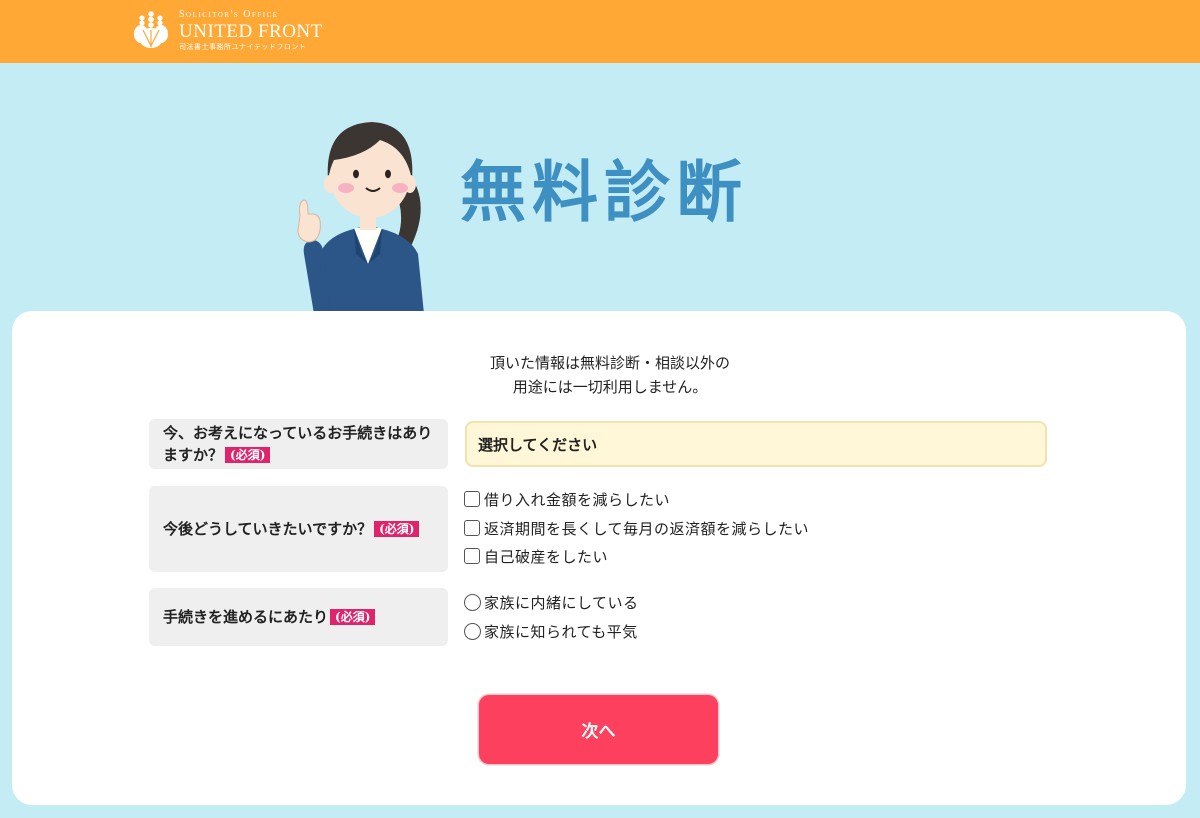  I want to click on question-label-procedure: 今、お考えになっているお手続きはありますか？ (必須), so click(298, 444).